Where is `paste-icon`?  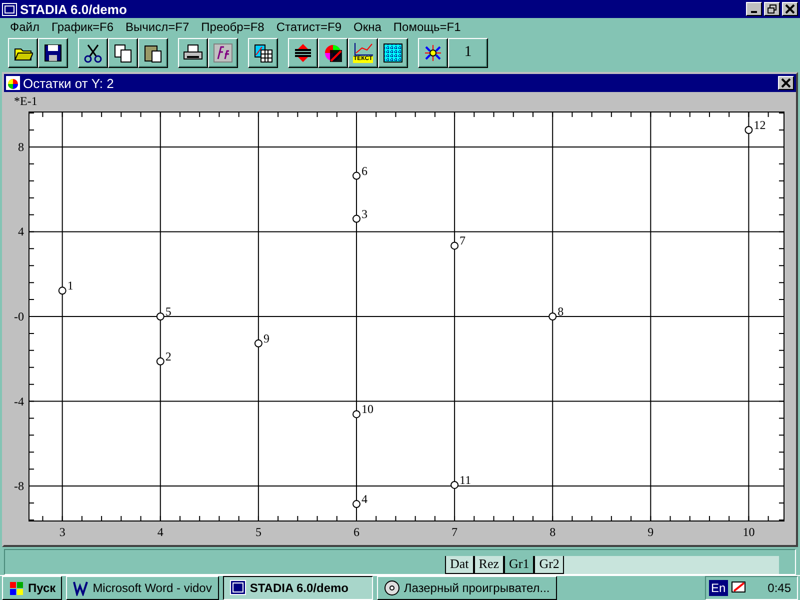 paste-icon is located at coordinates (153, 52).